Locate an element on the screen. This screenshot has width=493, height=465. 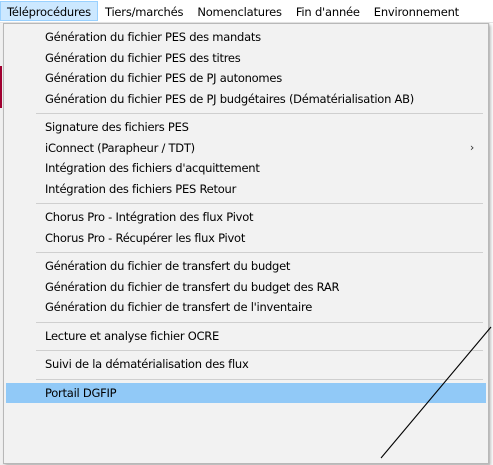
annotation-arrow-line is located at coordinates (436, 392).